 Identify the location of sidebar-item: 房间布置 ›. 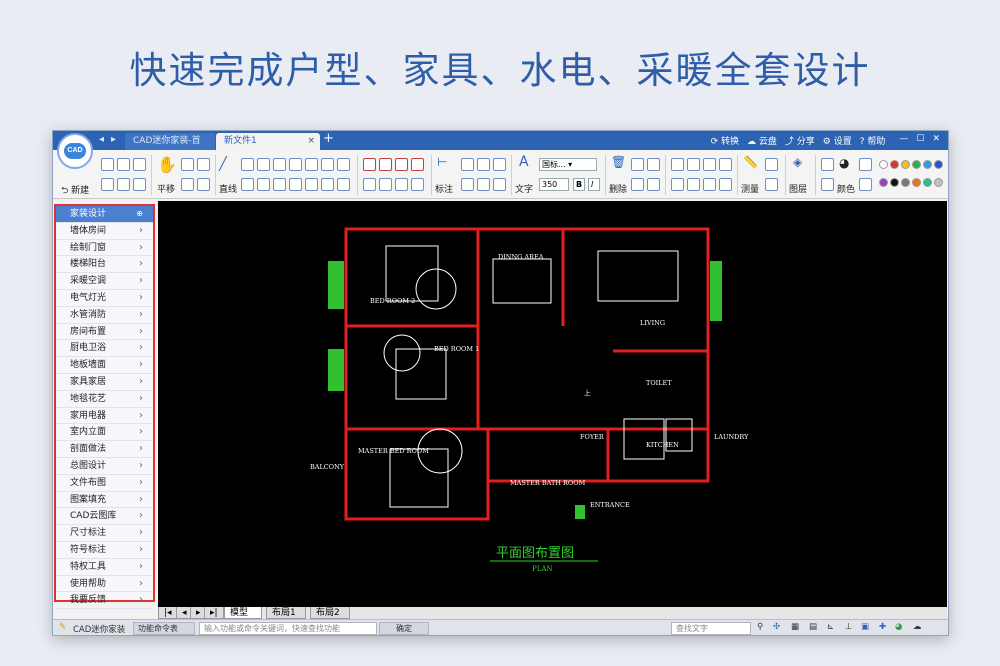
(104, 332).